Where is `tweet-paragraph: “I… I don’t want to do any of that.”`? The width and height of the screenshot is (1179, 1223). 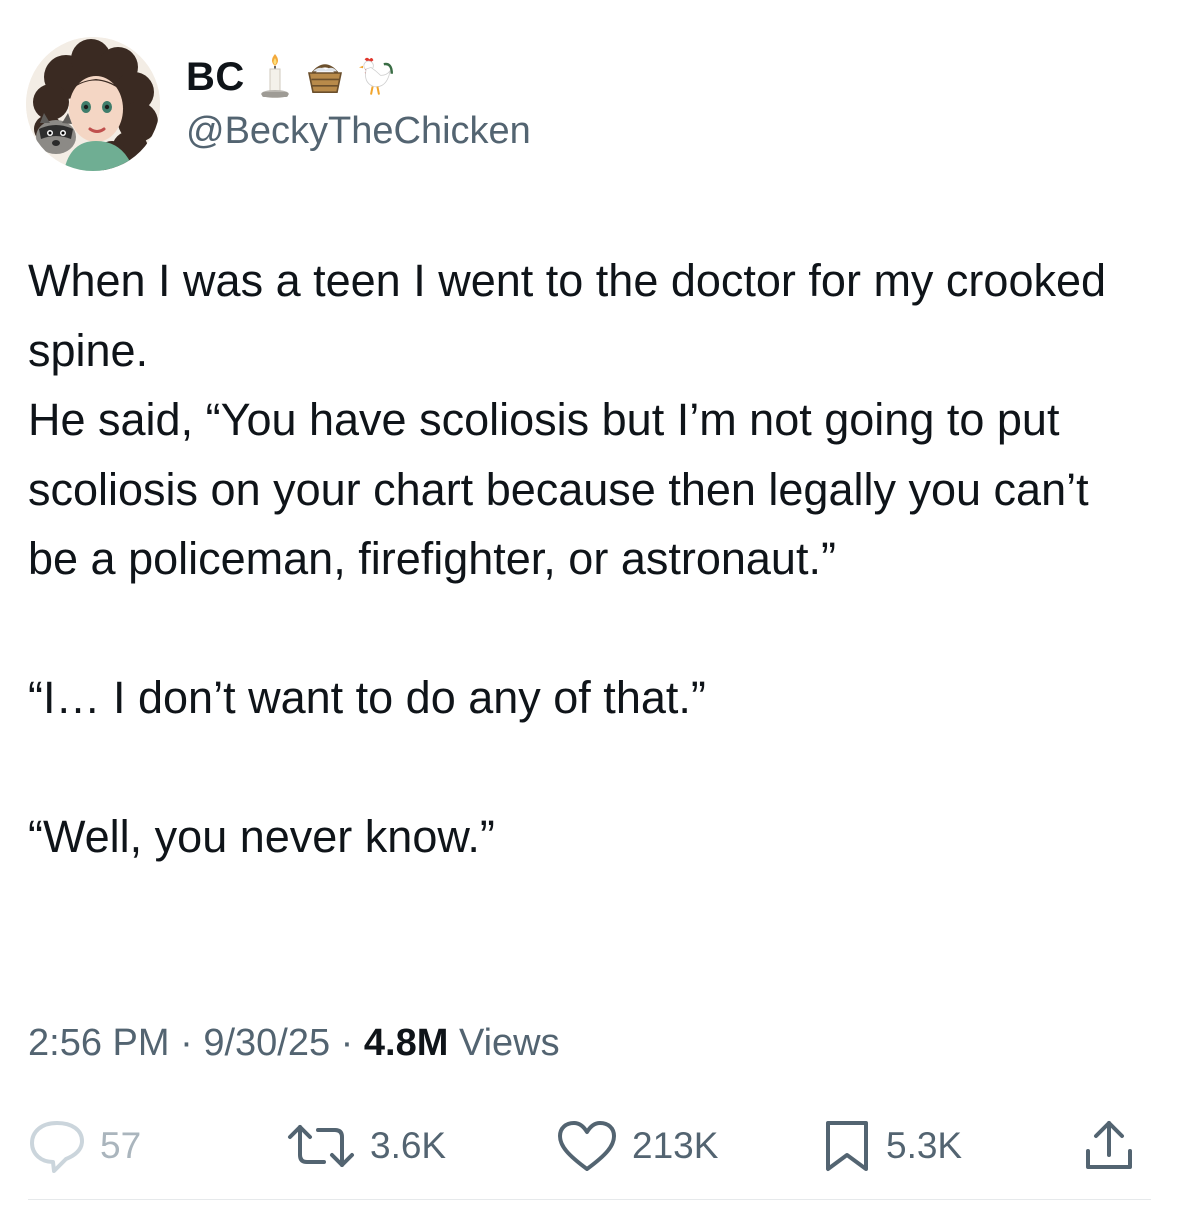 tweet-paragraph: “I… I don’t want to do any of that.” is located at coordinates (367, 697).